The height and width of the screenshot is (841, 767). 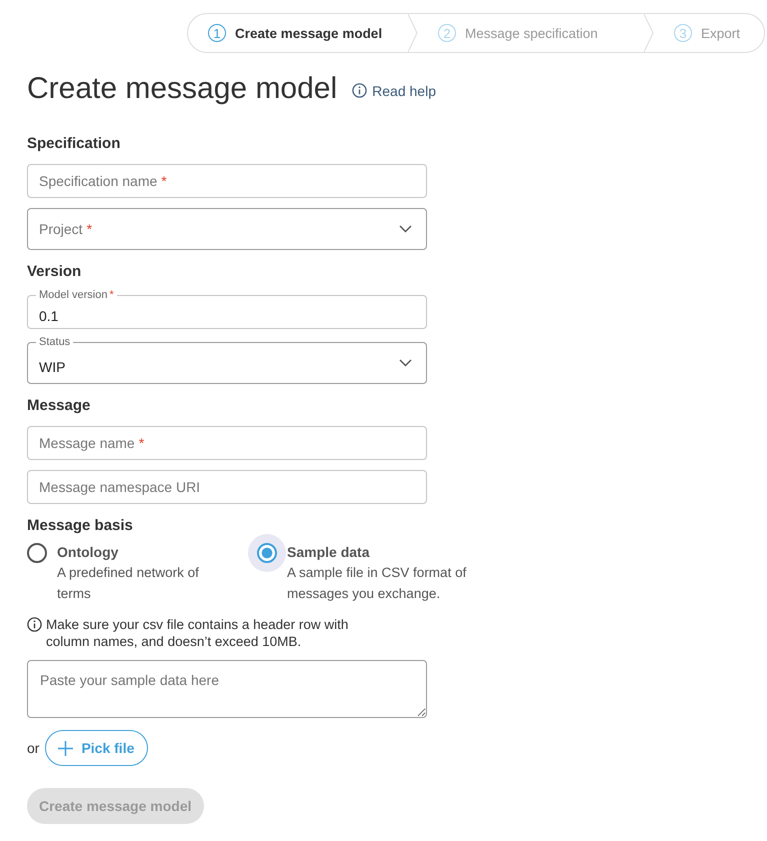 What do you see at coordinates (227, 229) in the screenshot?
I see `select-field: Project *` at bounding box center [227, 229].